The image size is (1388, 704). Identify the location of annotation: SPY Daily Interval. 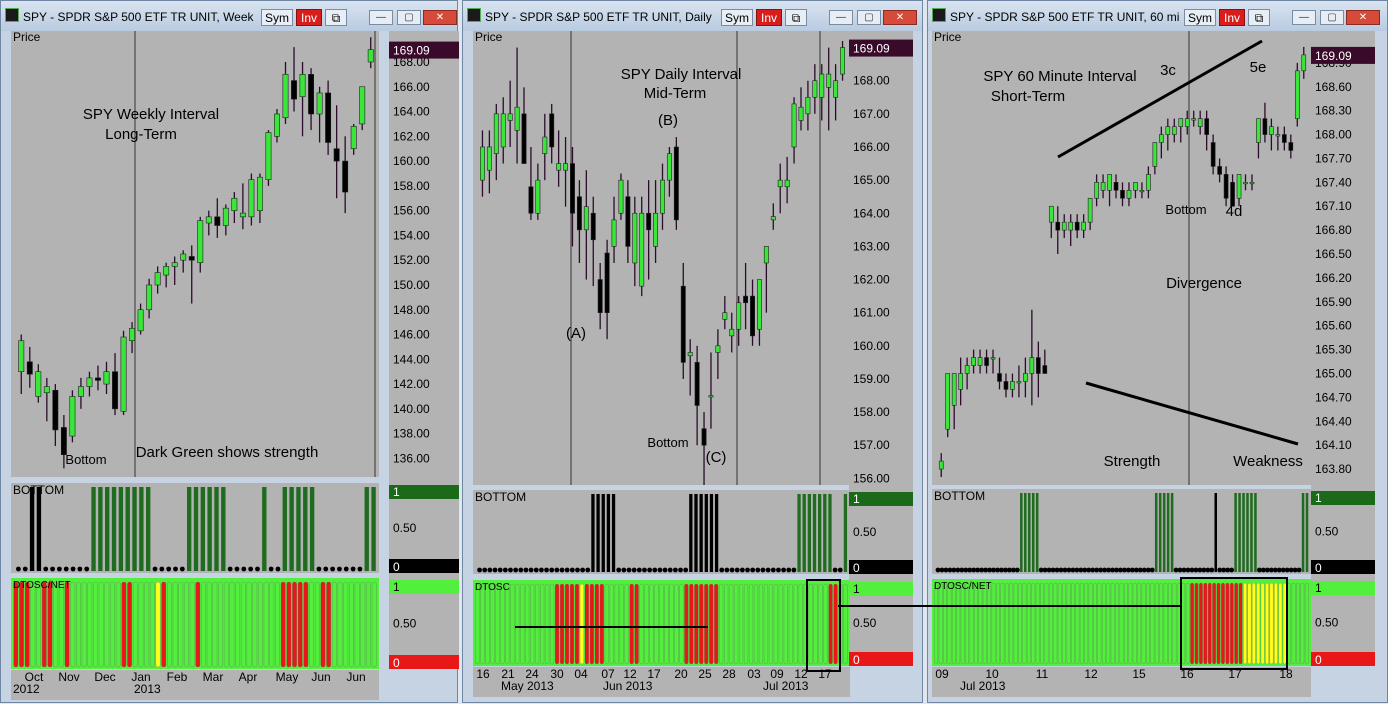
(681, 74).